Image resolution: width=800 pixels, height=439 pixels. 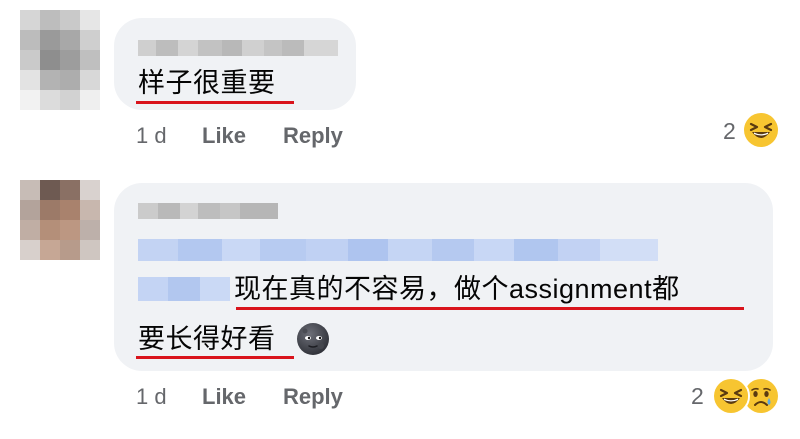 I want to click on comment-text: 样子很重要, so click(x=207, y=83).